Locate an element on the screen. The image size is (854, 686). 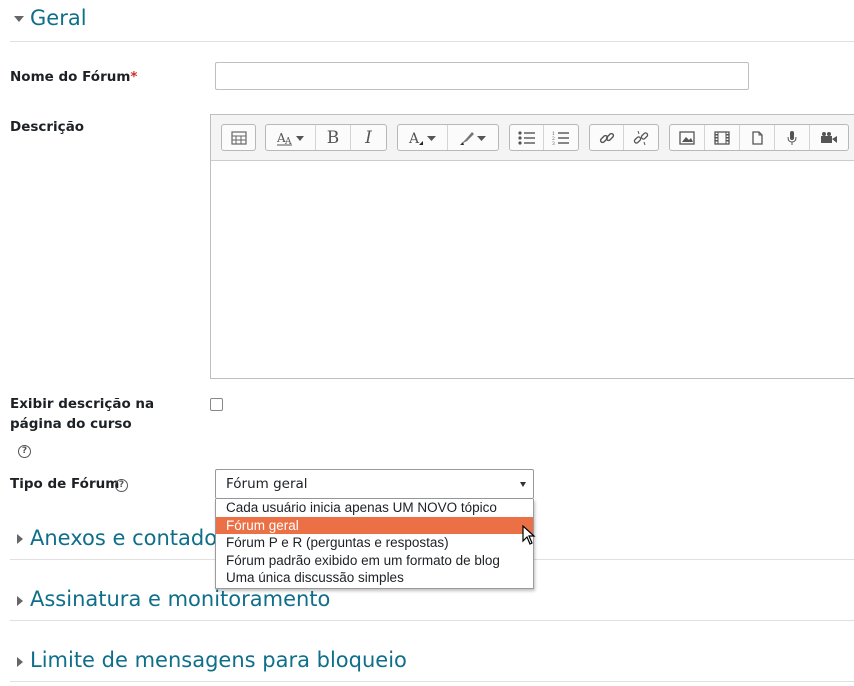
section-geral-title: Geral is located at coordinates (58, 18).